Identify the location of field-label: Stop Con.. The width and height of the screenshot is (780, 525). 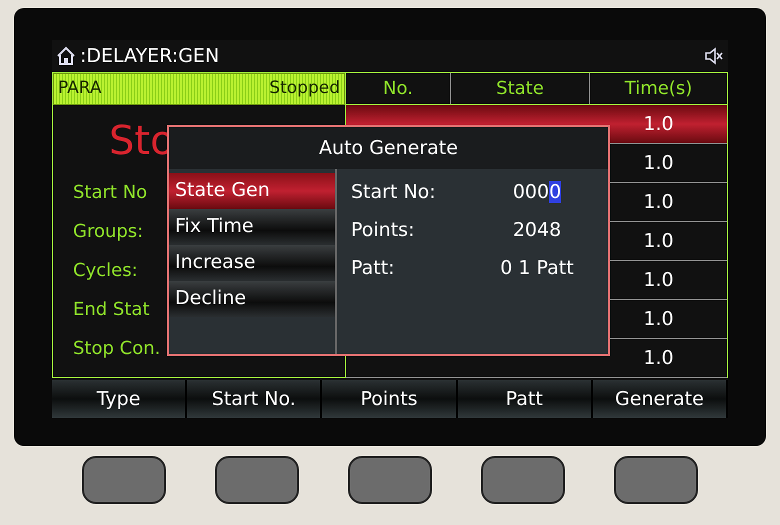
(116, 348).